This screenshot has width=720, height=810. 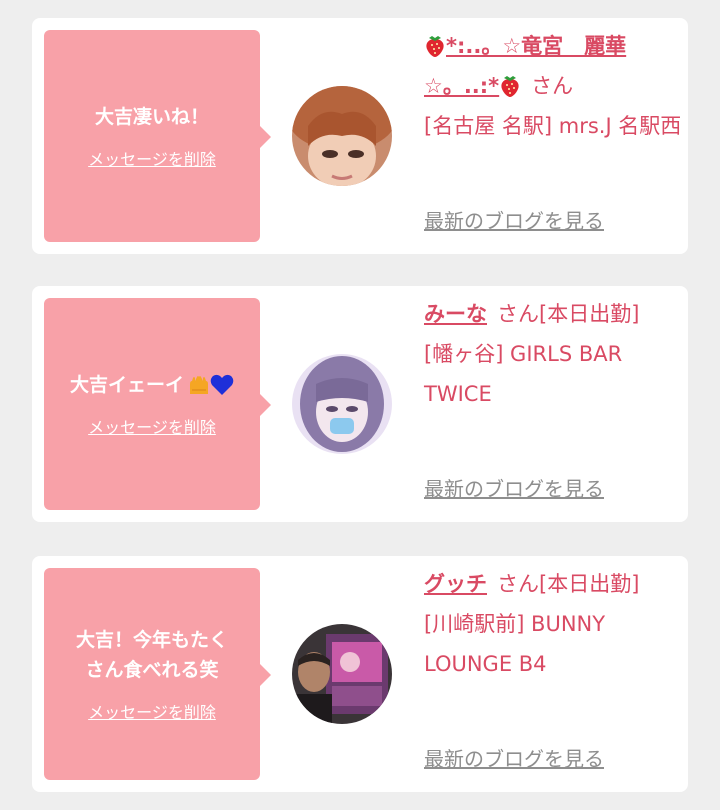 I want to click on sender-info: みーな さん[本日出勤] [幡ヶ谷] GIRLS BAR TWICE, so click(x=553, y=354).